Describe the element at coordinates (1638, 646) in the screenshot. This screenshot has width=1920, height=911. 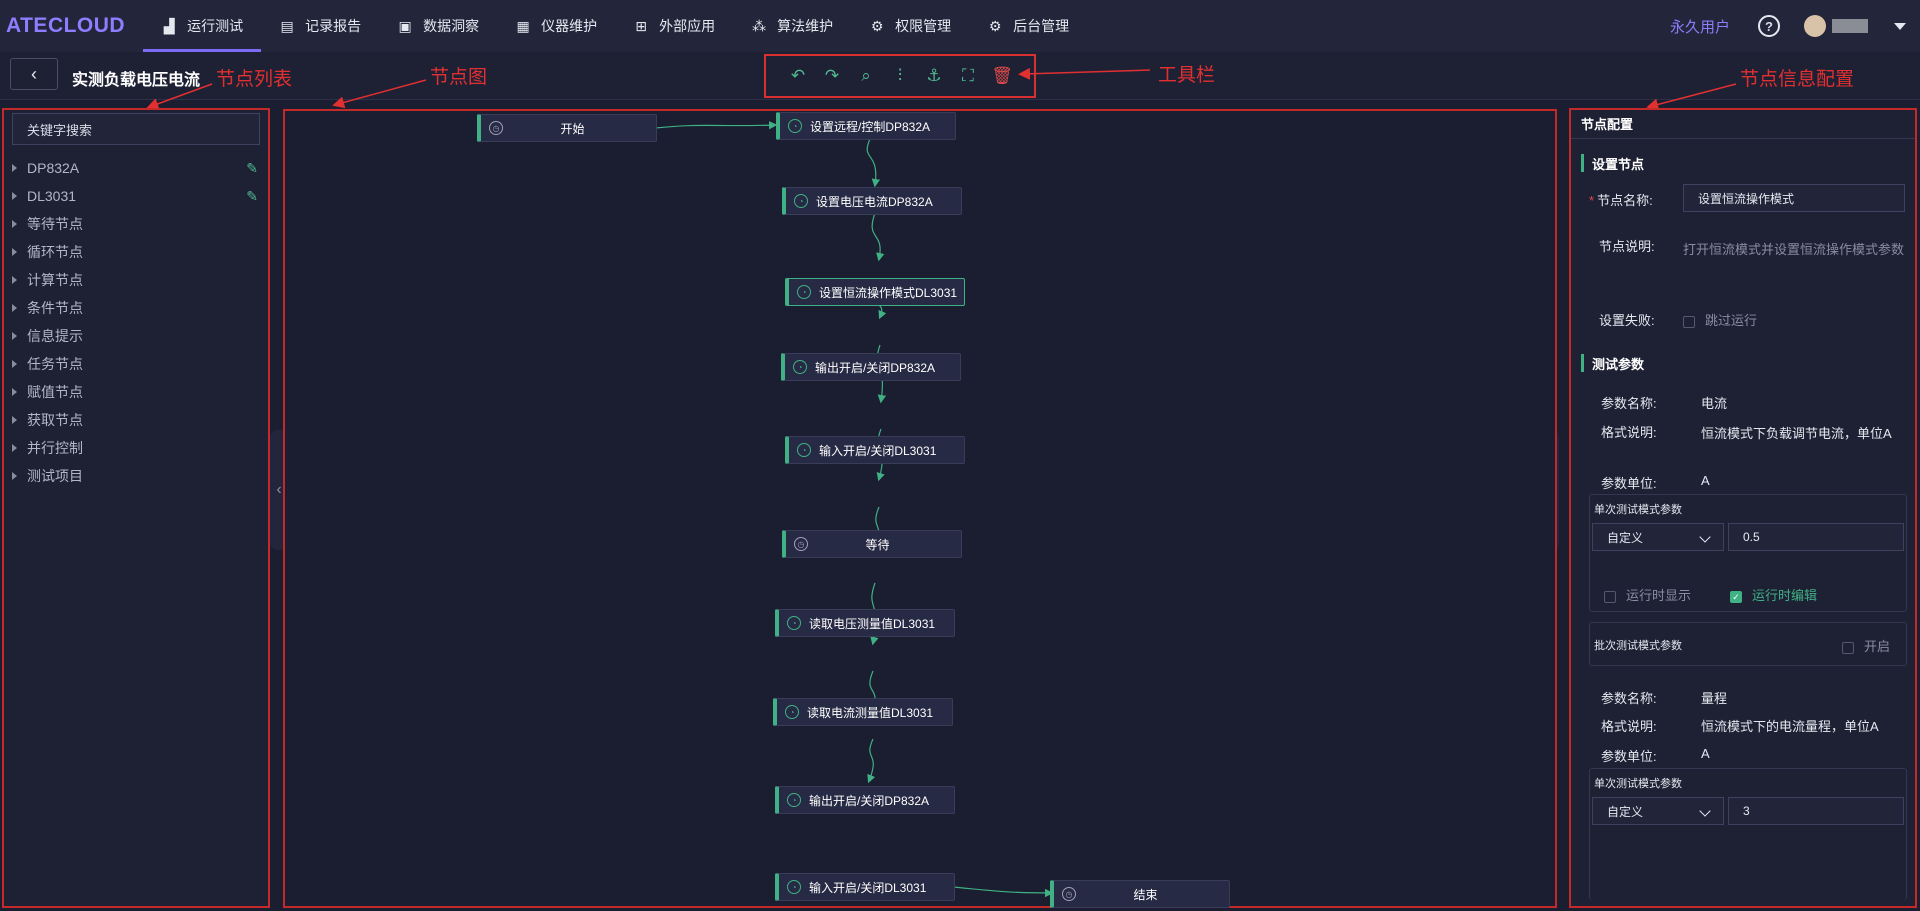
I see `batch-test-title: 批次测试模式参数` at that location.